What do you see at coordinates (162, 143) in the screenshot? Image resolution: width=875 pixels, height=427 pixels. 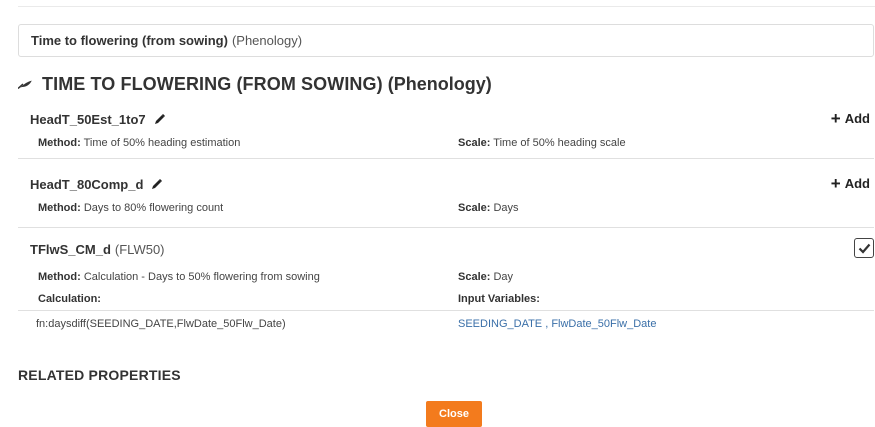 I see `method-value: Time of 50% heading estimation` at bounding box center [162, 143].